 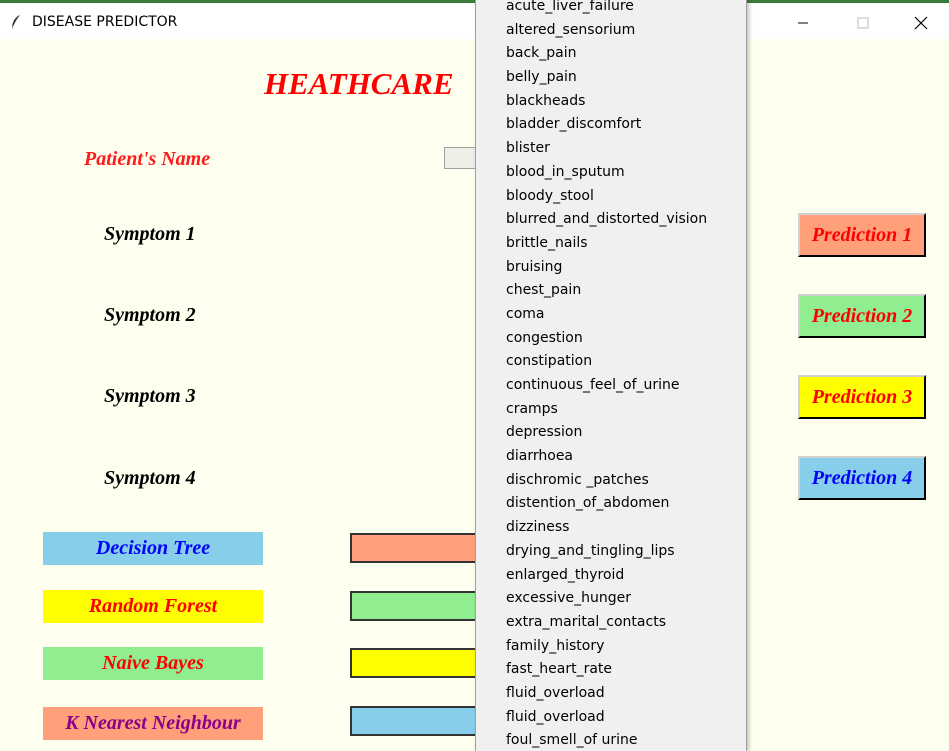 What do you see at coordinates (862, 478) in the screenshot?
I see `prediction-4-button: Prediction 4` at bounding box center [862, 478].